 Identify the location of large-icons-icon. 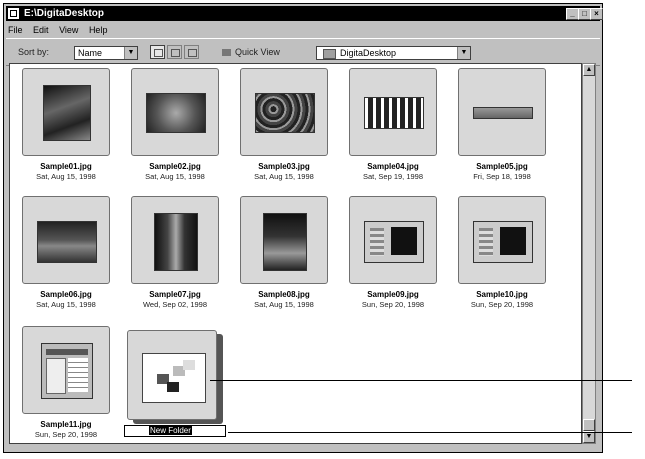
(158, 53).